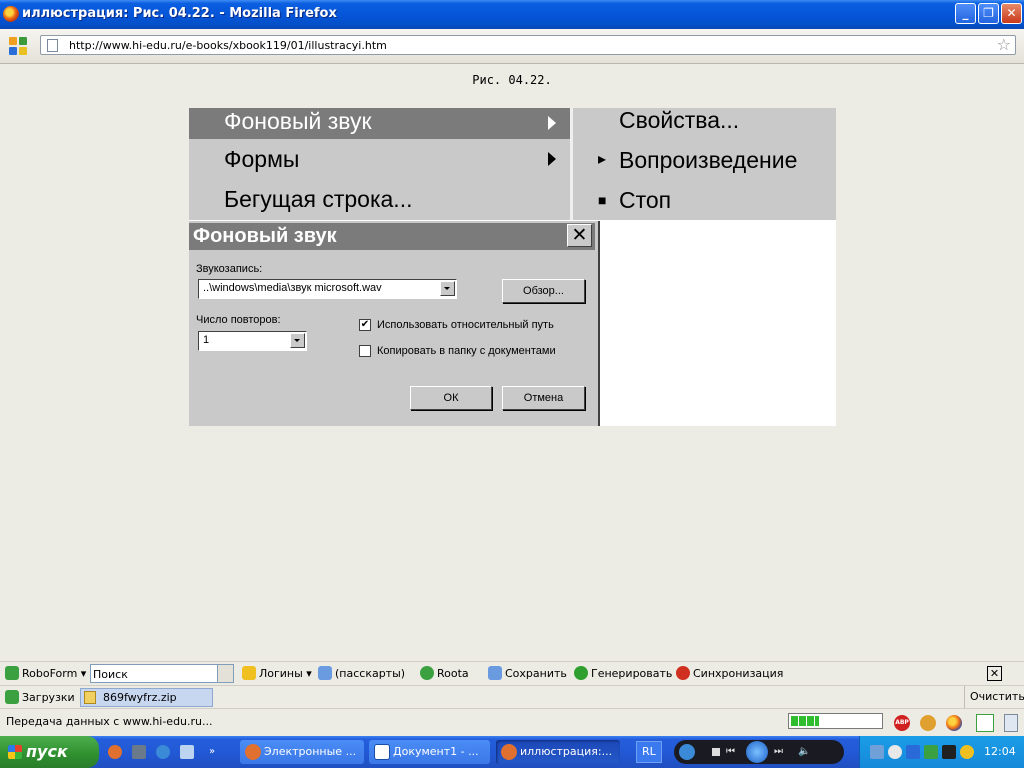  What do you see at coordinates (687, 752) in the screenshot?
I see `media-play-icon` at bounding box center [687, 752].